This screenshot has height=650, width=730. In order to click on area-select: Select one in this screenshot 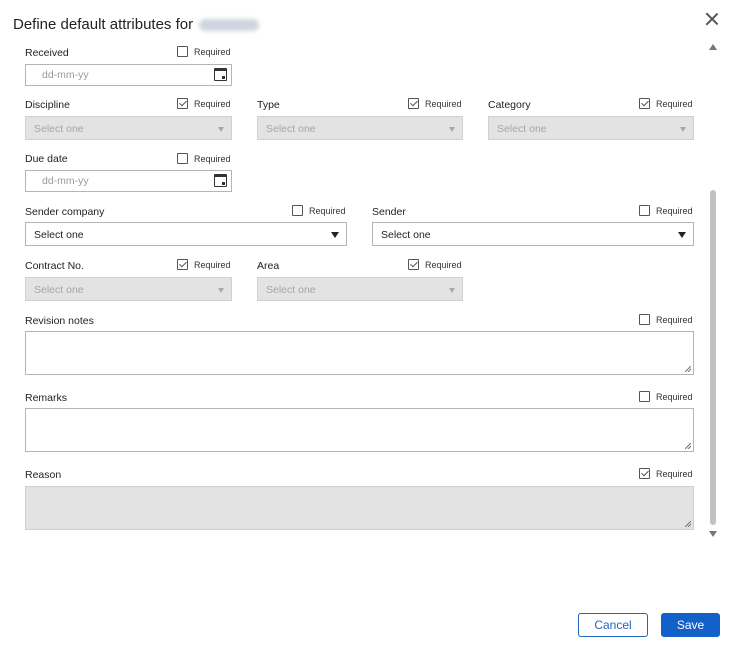, I will do `click(360, 289)`.